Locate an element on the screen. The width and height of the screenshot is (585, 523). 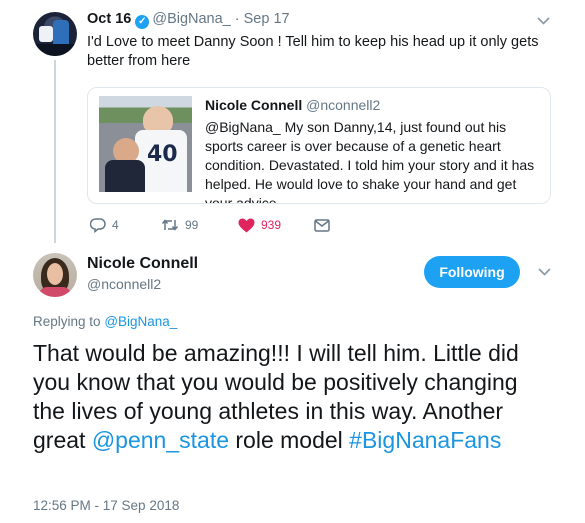
quoted-tweet-handle: @nconnell2 is located at coordinates (343, 105).